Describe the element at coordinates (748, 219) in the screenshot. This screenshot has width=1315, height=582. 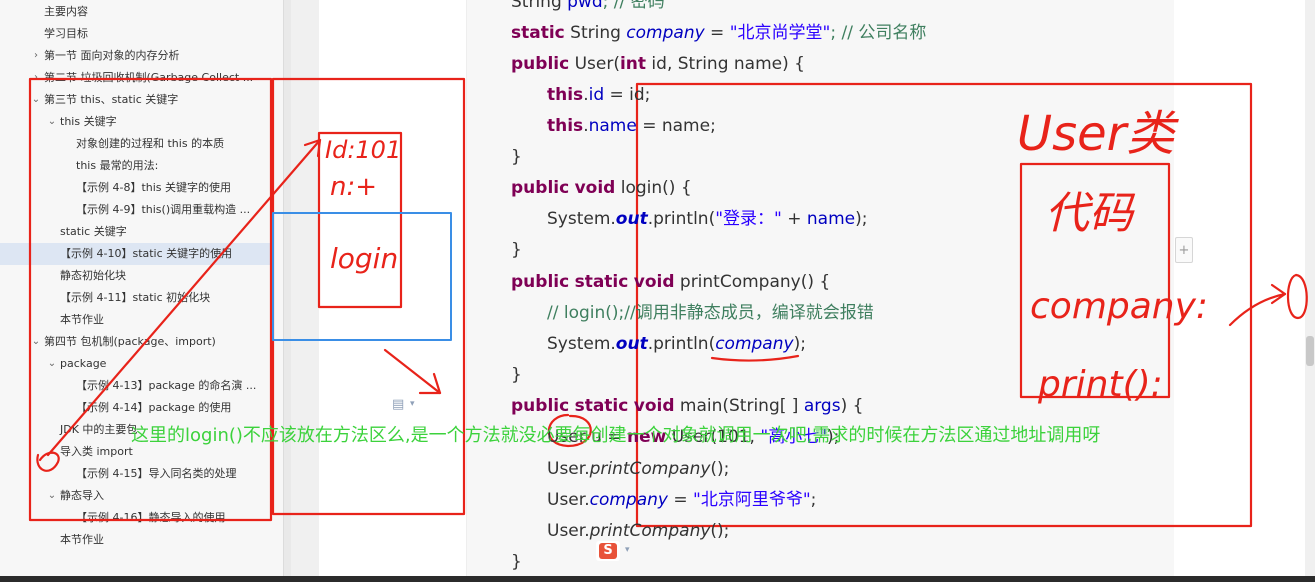
I see `code-token: "登录："` at that location.